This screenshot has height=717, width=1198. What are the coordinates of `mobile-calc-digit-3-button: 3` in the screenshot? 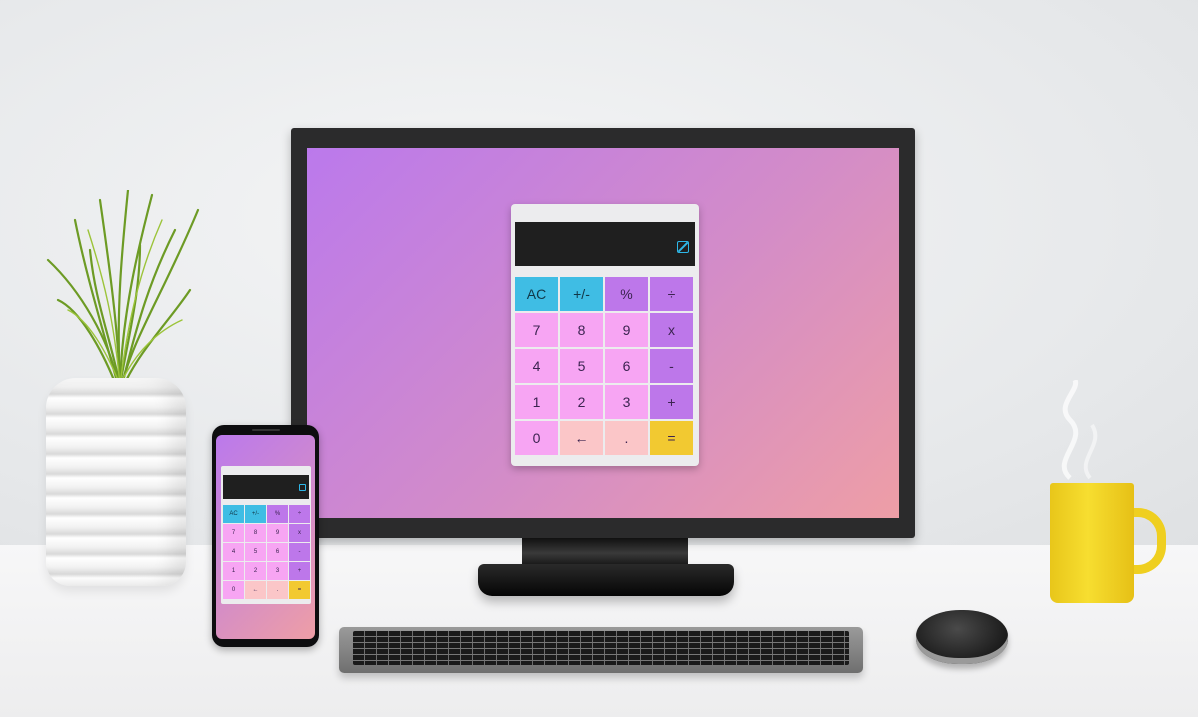 It's located at (277, 571).